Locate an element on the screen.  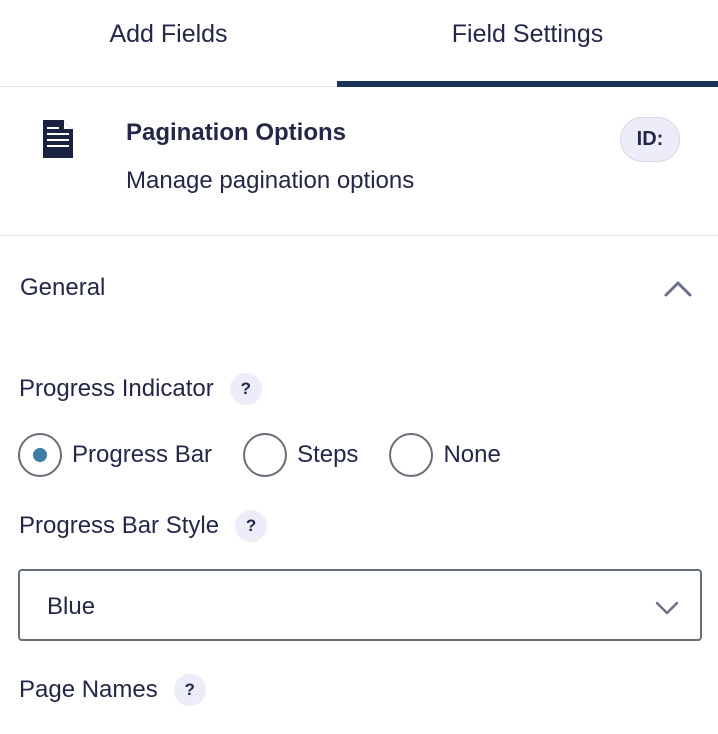
tab-add-fields: Add Fields is located at coordinates (168, 43).